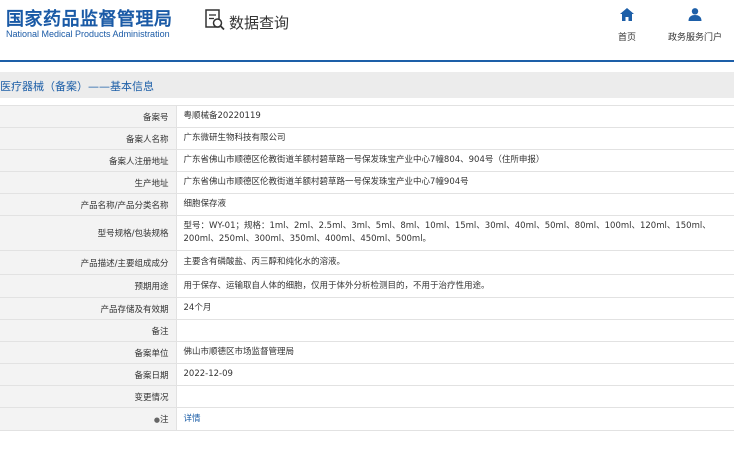  Describe the element at coordinates (88, 419) in the screenshot. I see `note-row-key: ●注` at that location.